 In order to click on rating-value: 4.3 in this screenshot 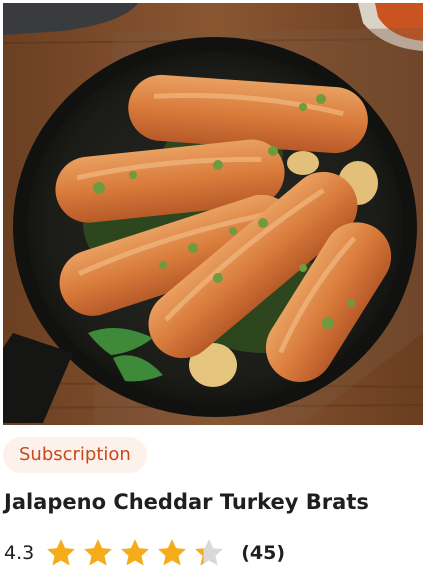, I will do `click(19, 553)`.